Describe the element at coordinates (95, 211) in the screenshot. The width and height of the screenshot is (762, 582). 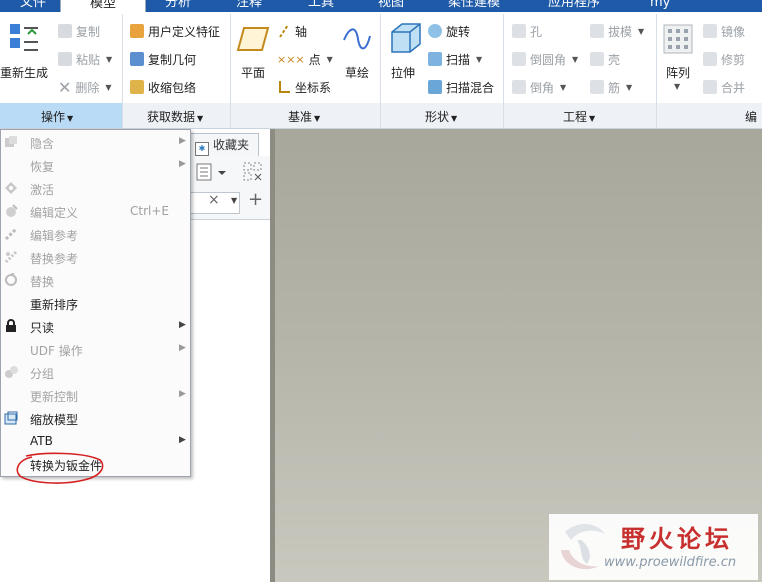
I see `menu-item-edit-definition: 编辑定义 Ctrl+E` at that location.